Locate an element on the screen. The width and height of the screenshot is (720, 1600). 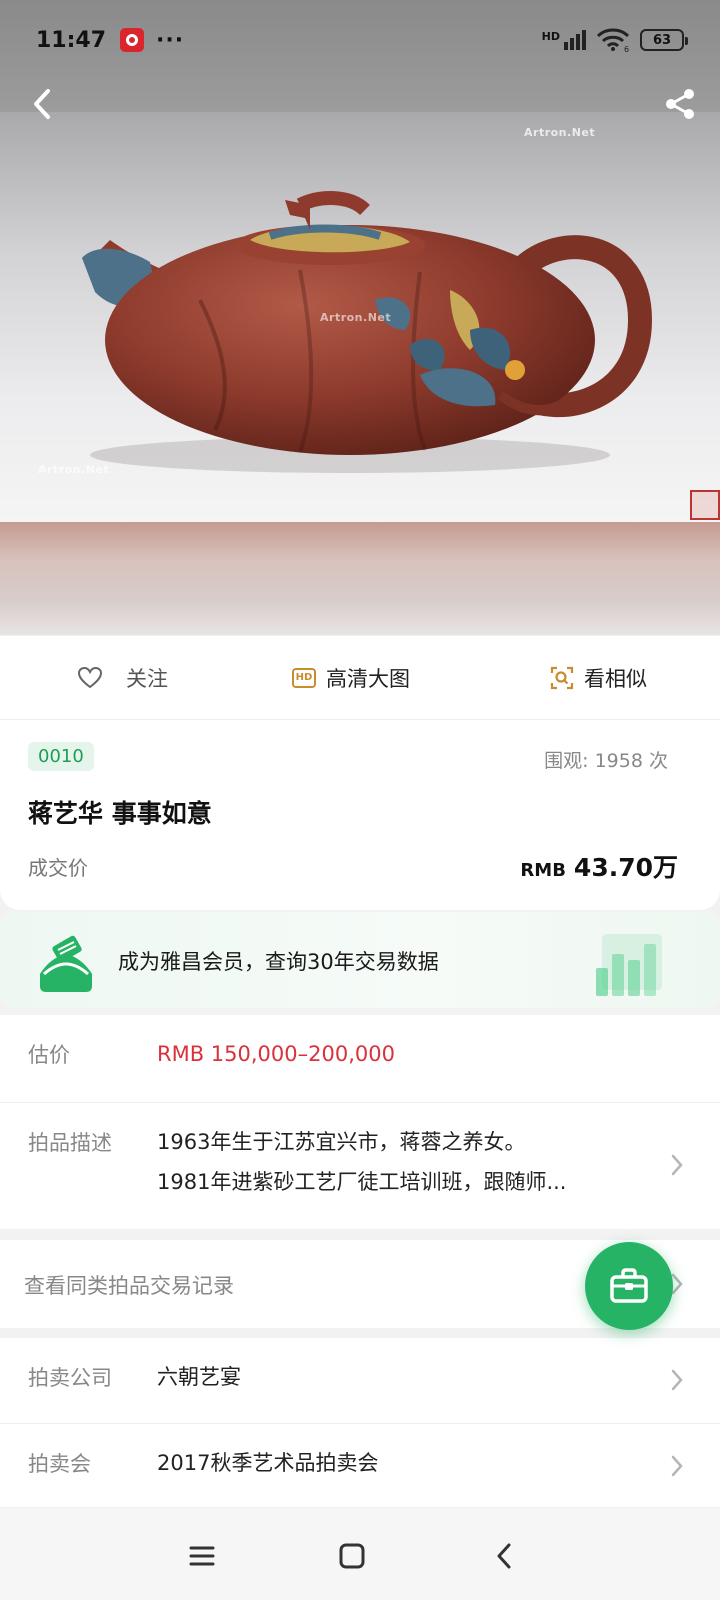
share-button is located at coordinates (680, 104).